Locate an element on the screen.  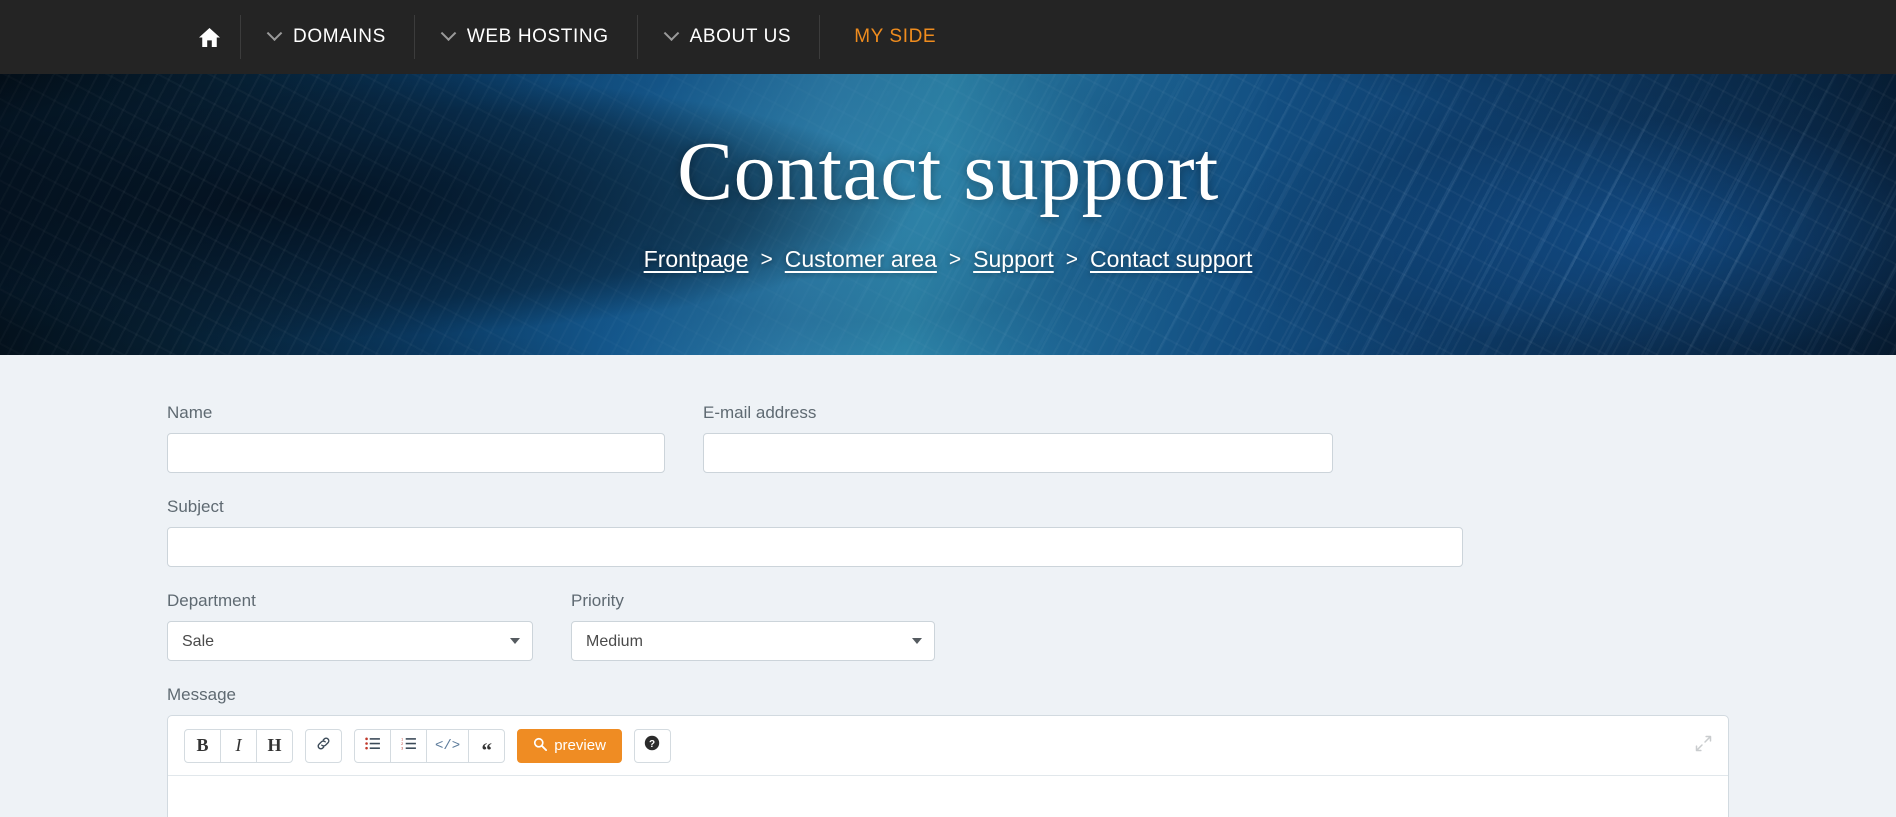
nav-item-label: DOMAINS is located at coordinates (339, 36).